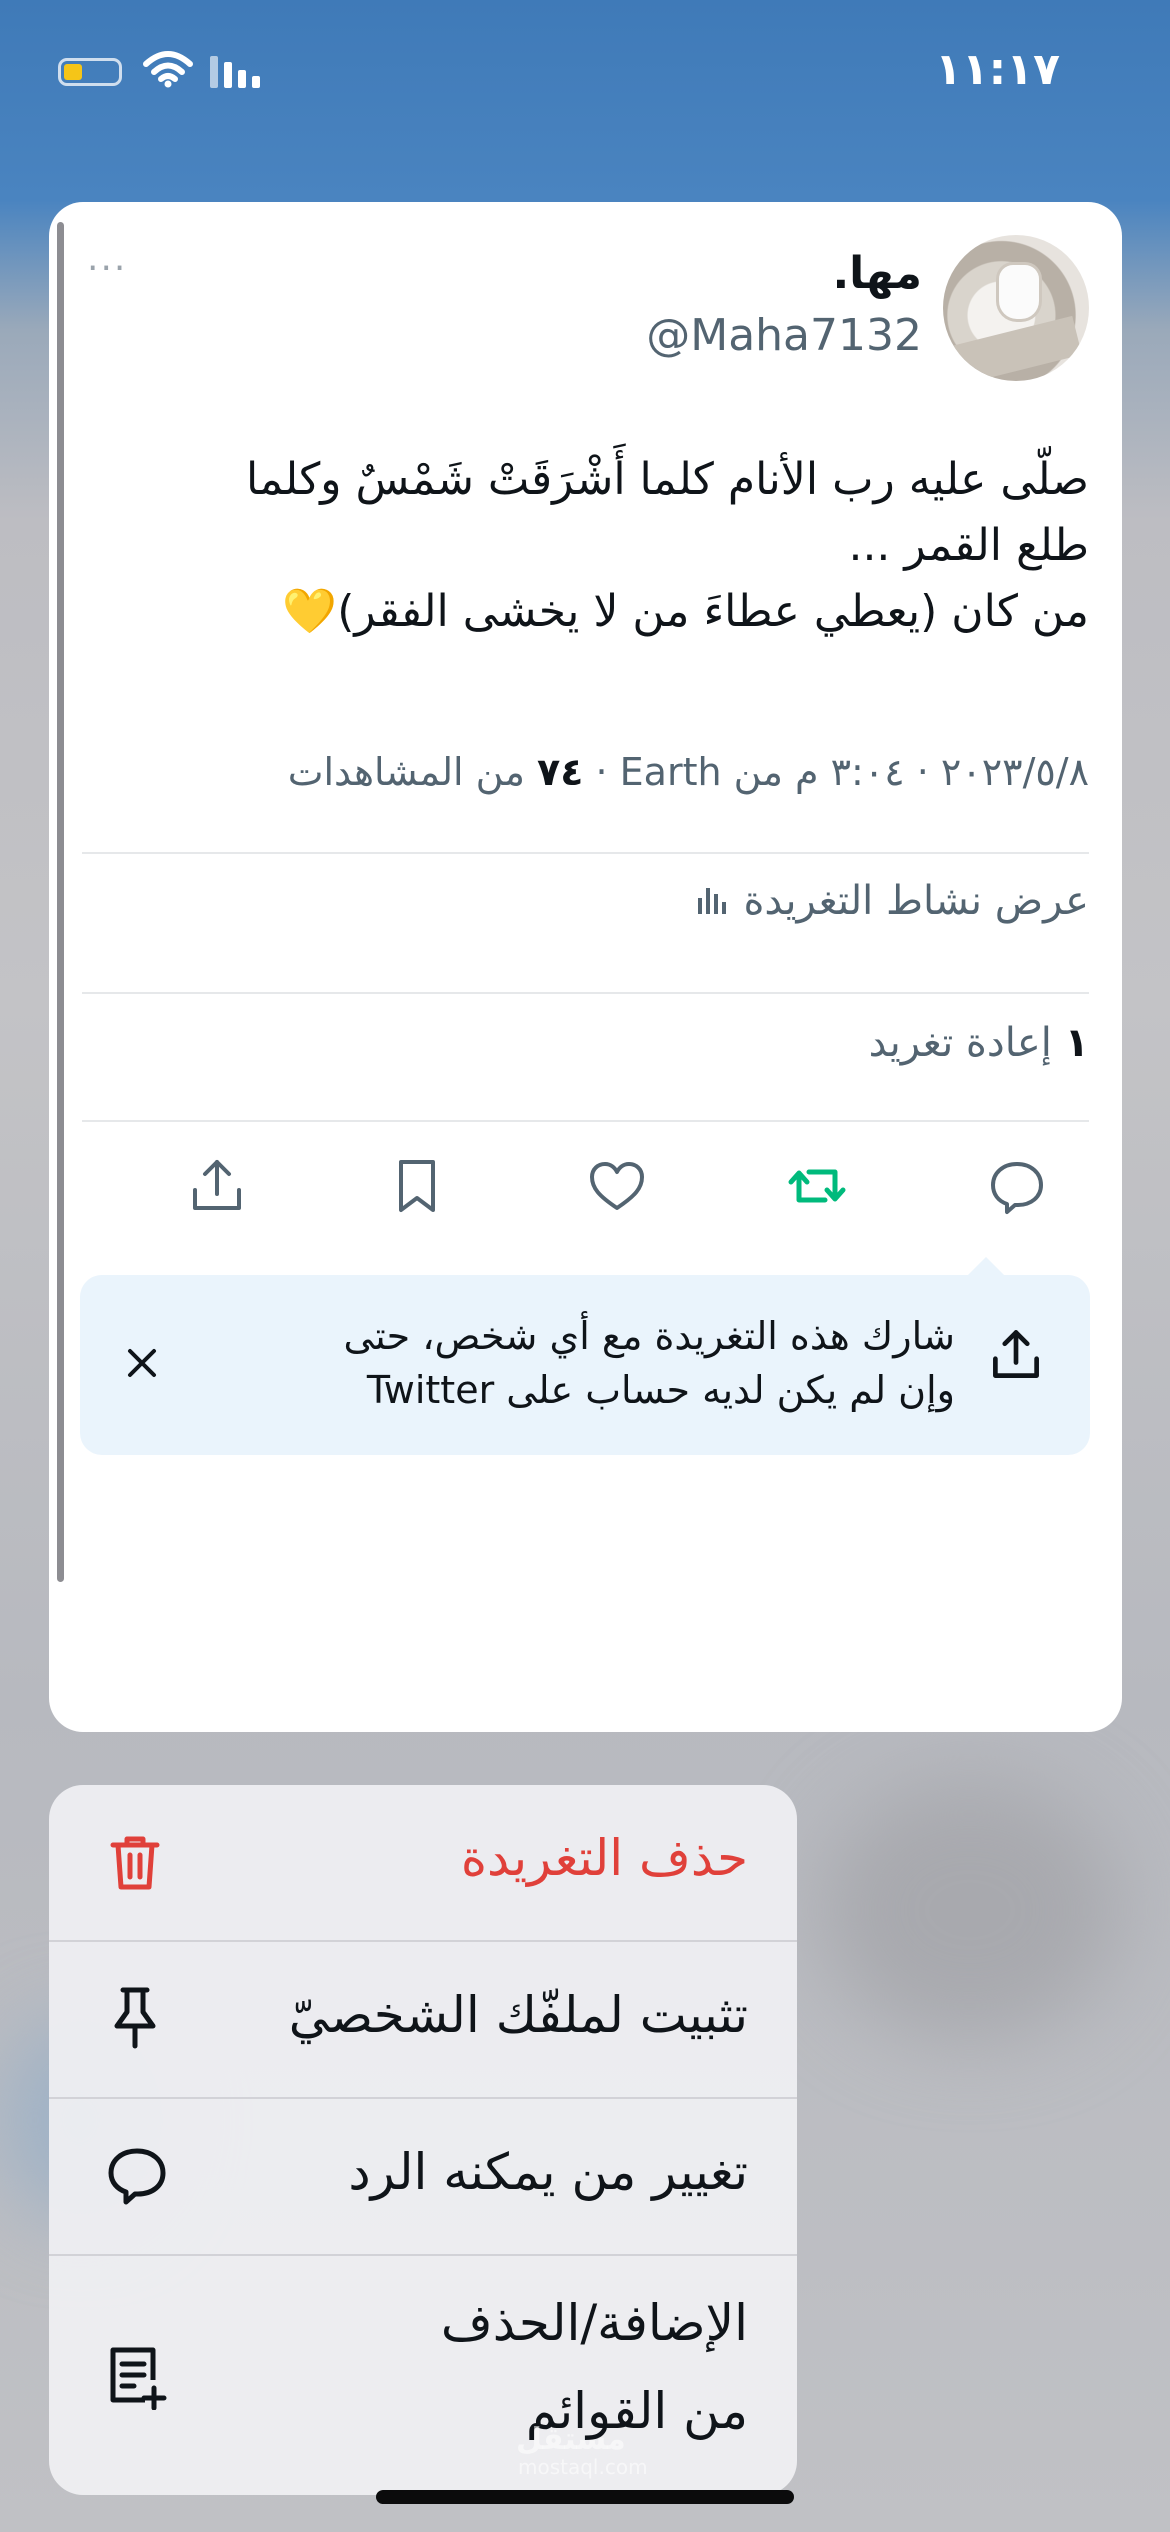 This screenshot has height=2532, width=1170. I want to click on menu-item-pin-to-profile: تثبيت لملفّك الشخصيّ, so click(423, 2020).